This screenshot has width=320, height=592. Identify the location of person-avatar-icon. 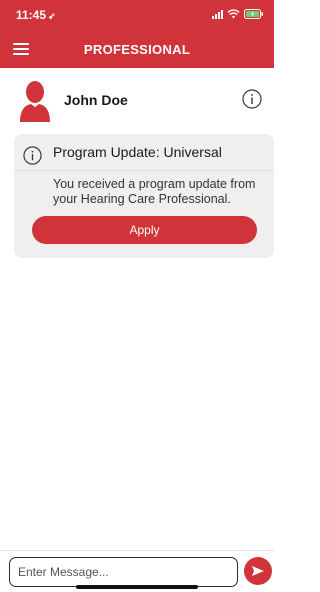
(35, 101).